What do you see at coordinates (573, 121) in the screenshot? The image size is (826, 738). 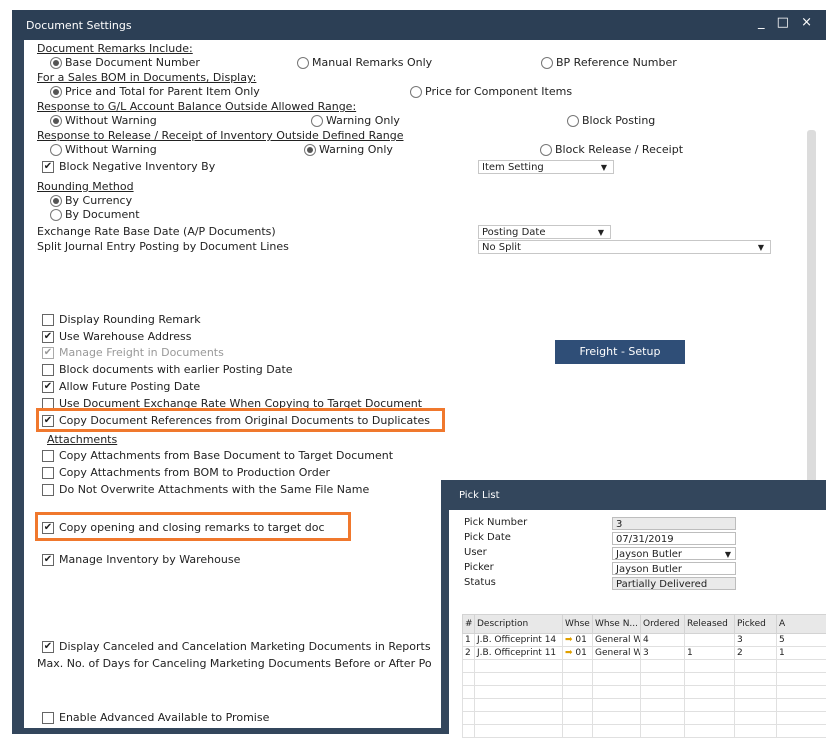 I see `radio-gl-block-posting` at bounding box center [573, 121].